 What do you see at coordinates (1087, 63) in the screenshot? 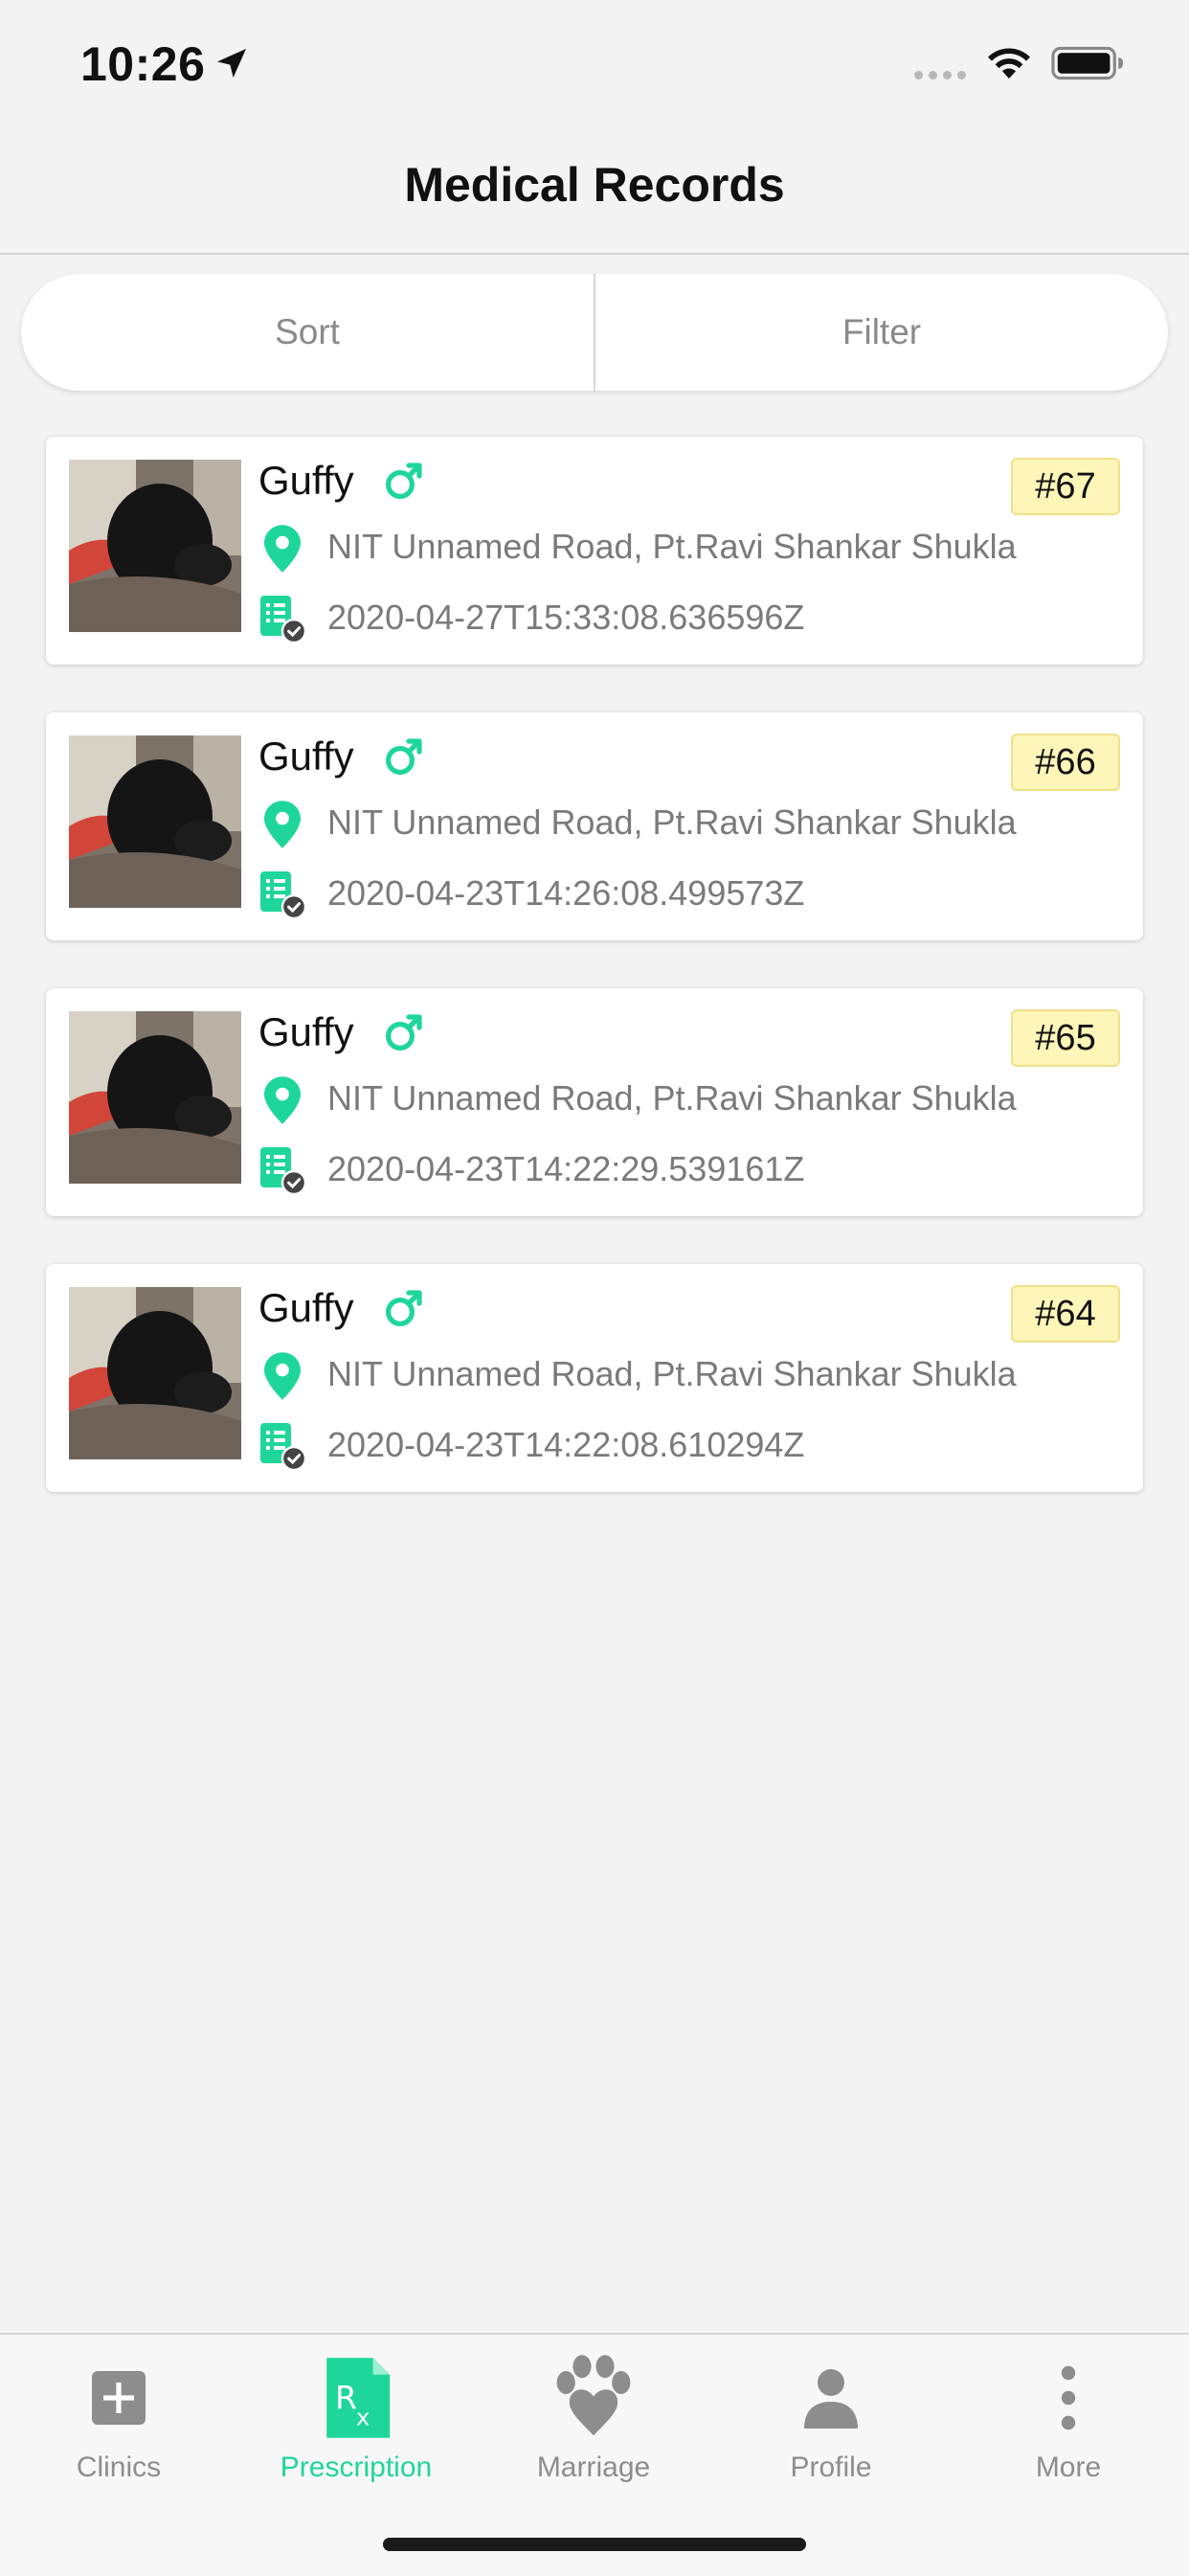
I see `battery-icon` at bounding box center [1087, 63].